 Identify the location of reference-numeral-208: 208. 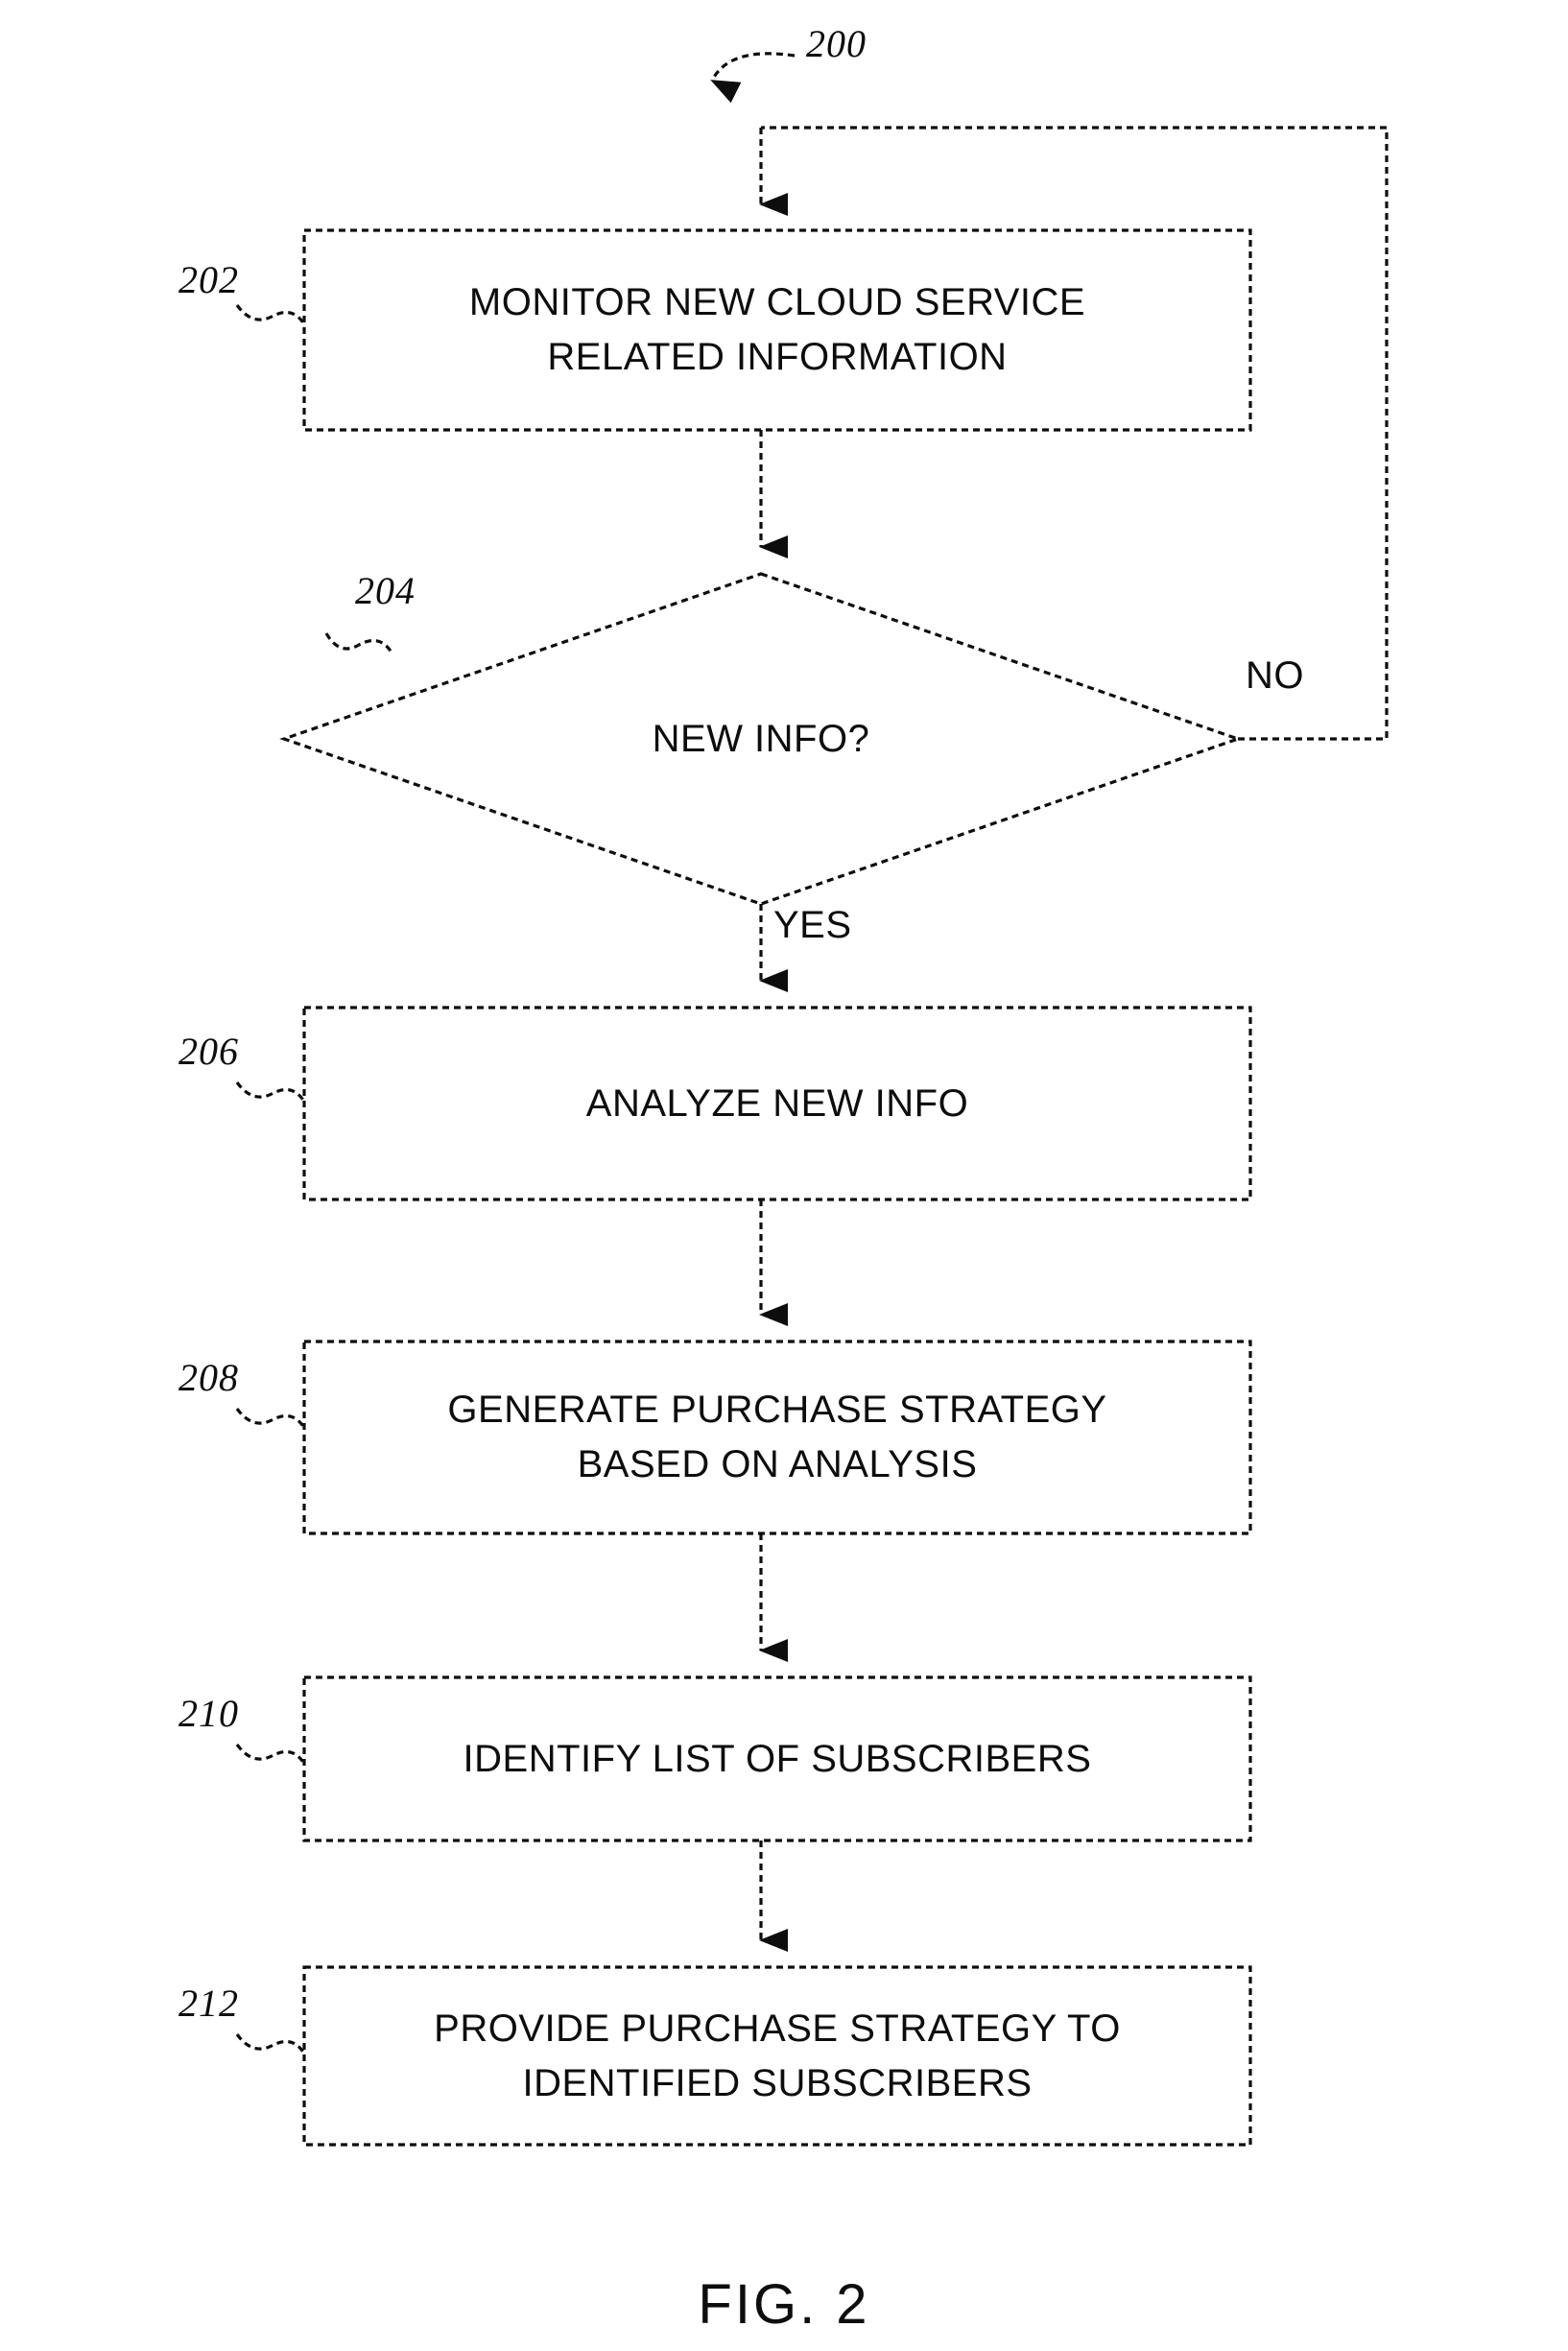
(208, 1377).